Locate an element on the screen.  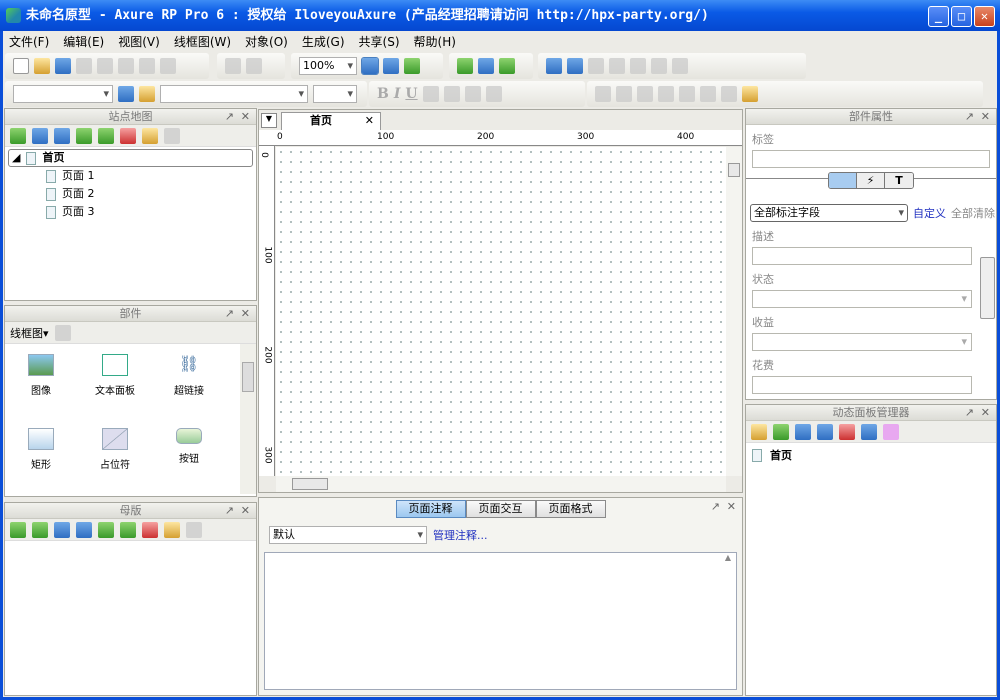
widget-image: 图像 is located at coordinates (41, 375).